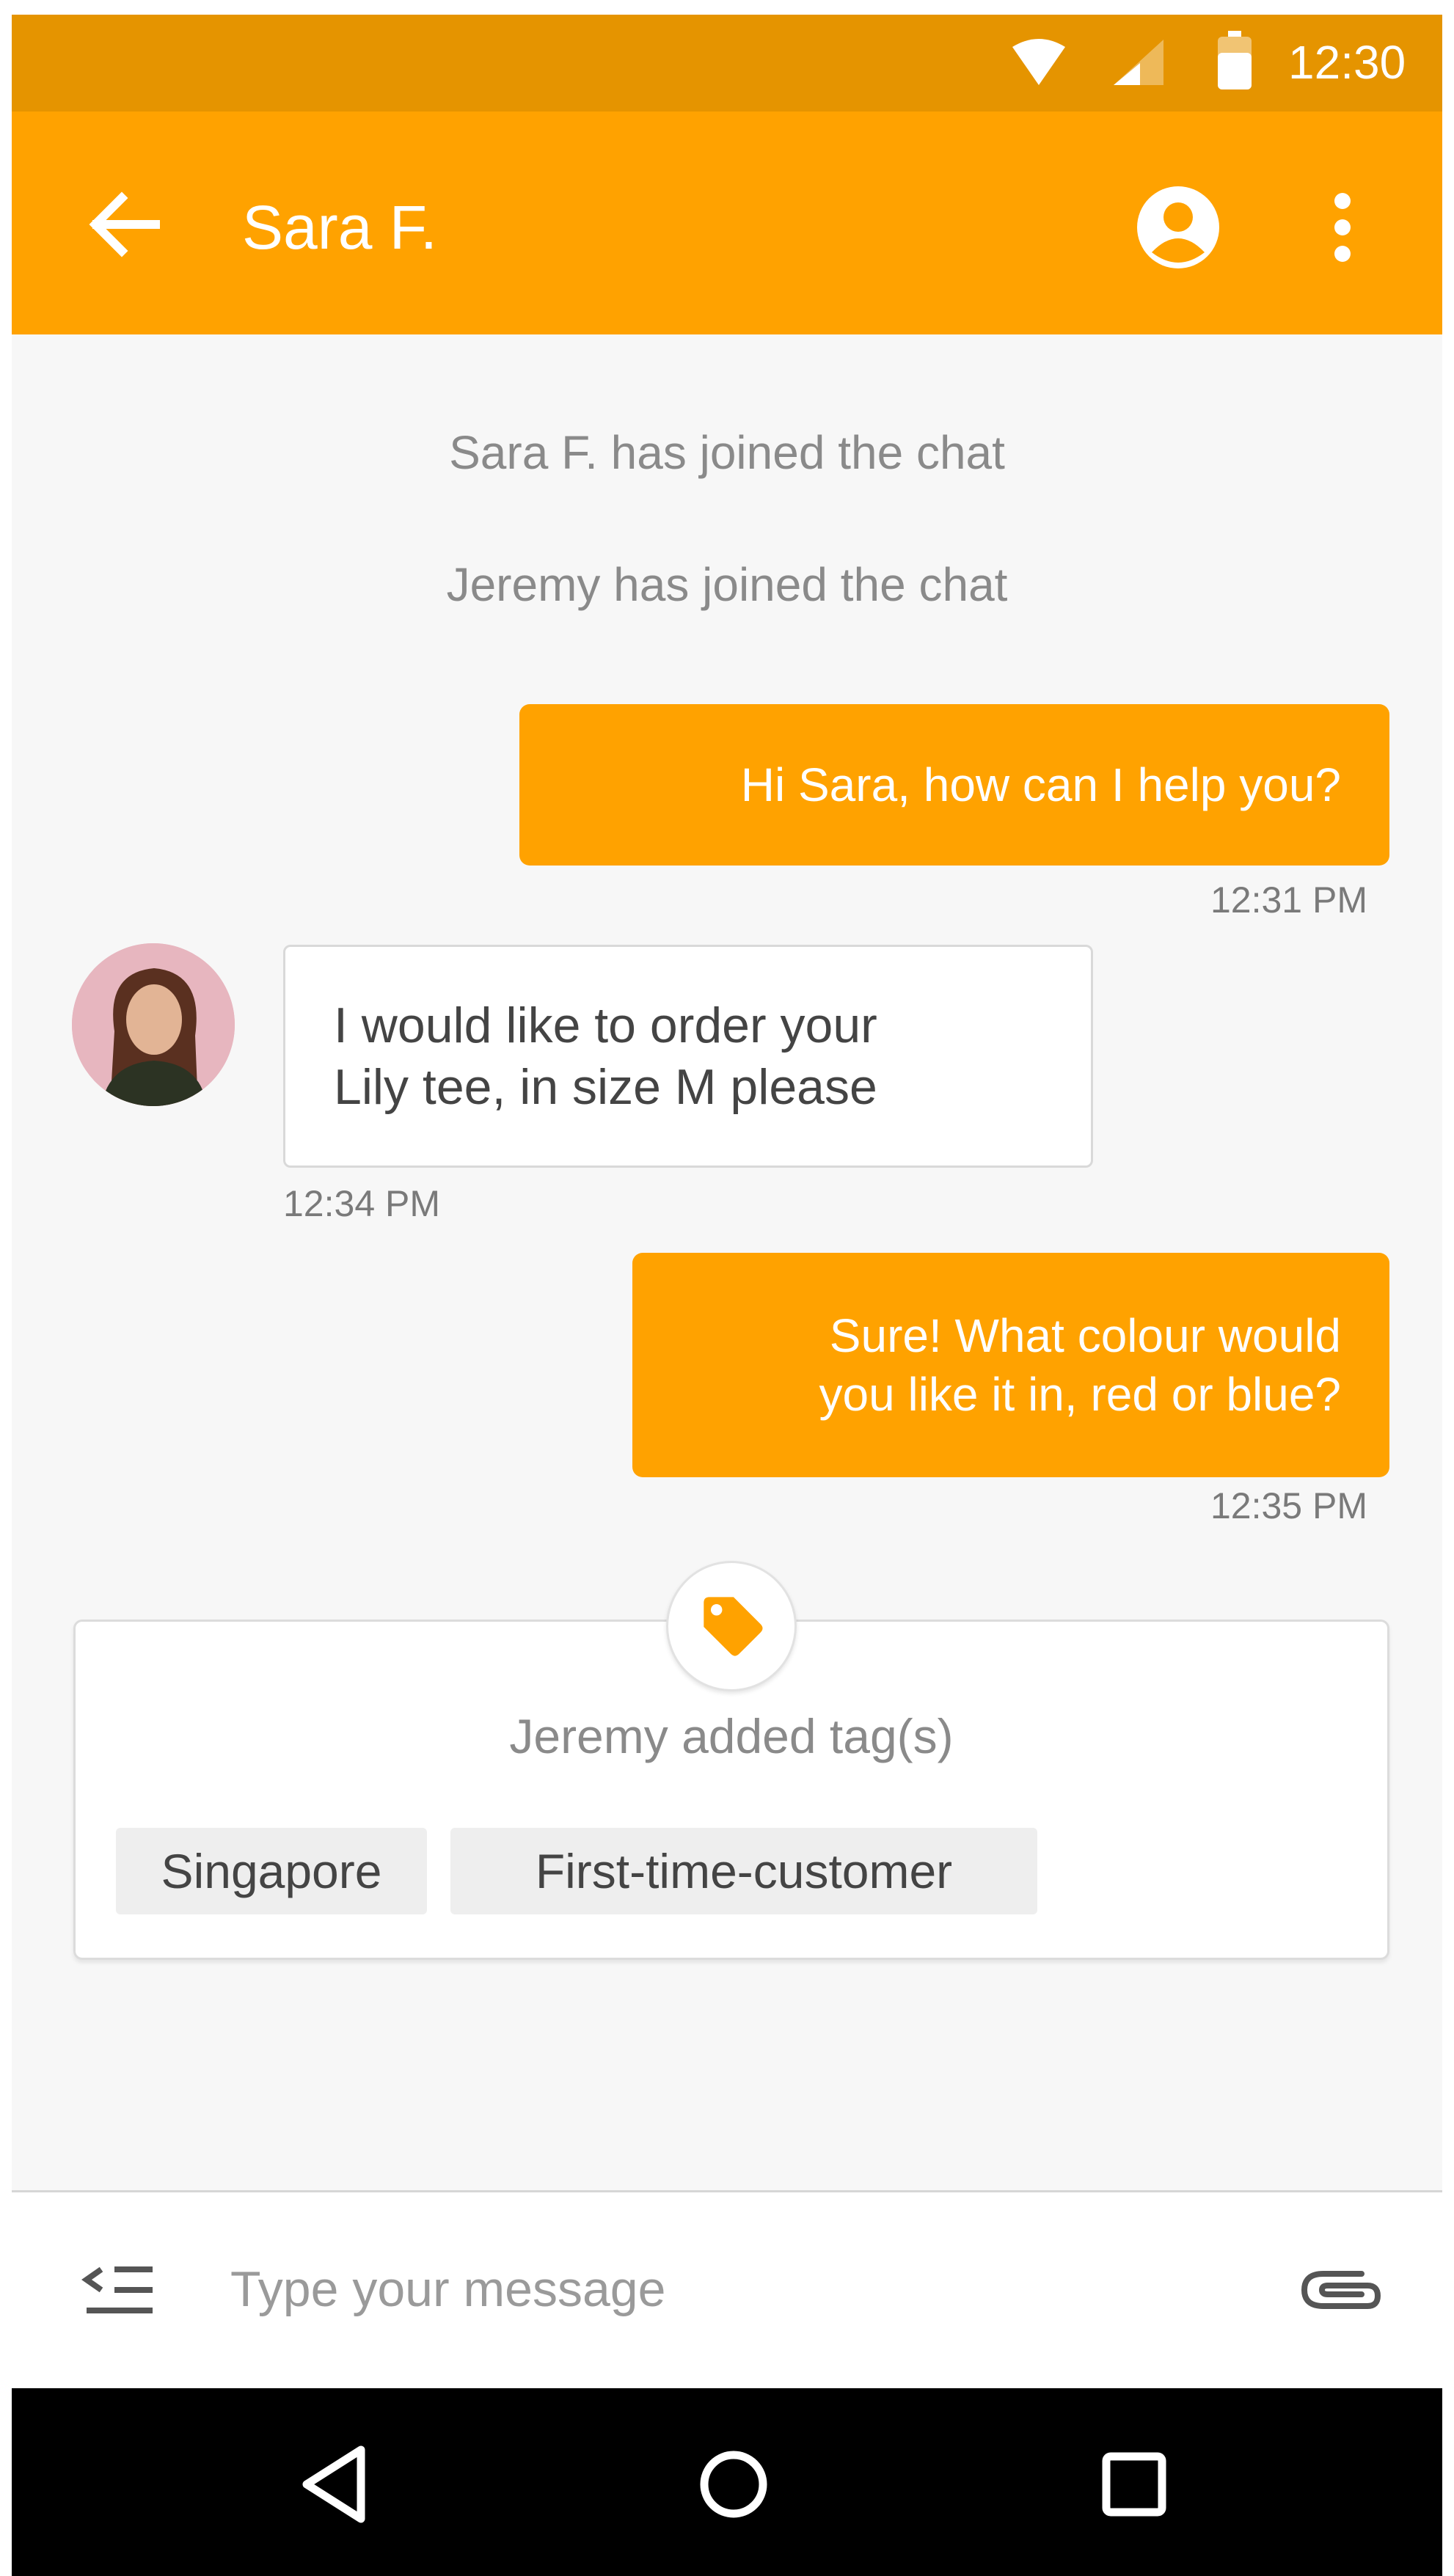 This screenshot has height=2576, width=1454. I want to click on message-timestamp: 12:31 PM, so click(1288, 900).